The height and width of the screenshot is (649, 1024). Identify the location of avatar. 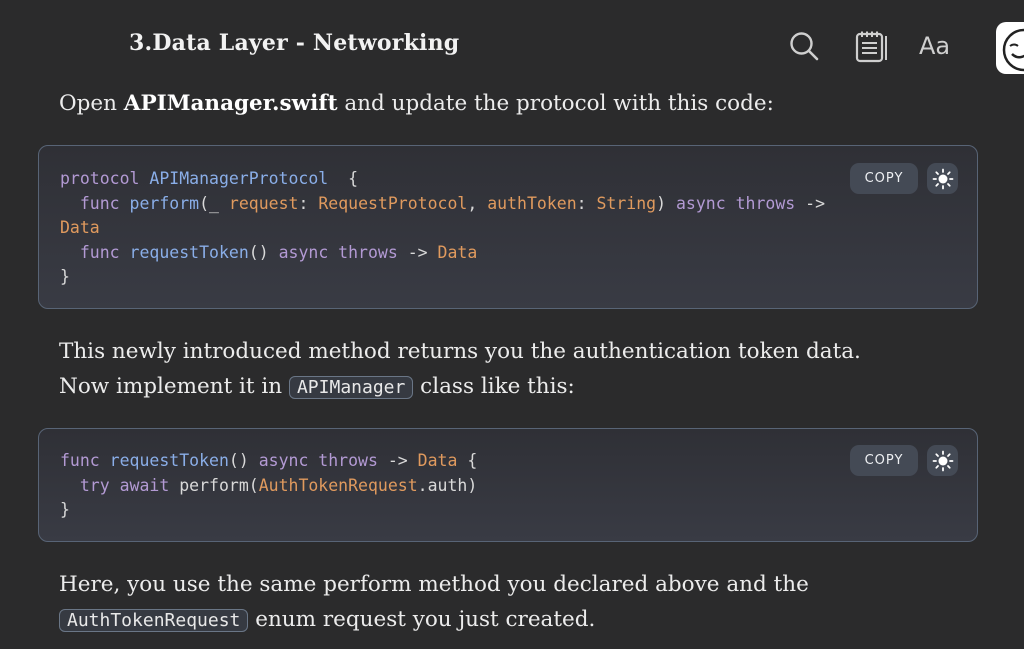
(1010, 48).